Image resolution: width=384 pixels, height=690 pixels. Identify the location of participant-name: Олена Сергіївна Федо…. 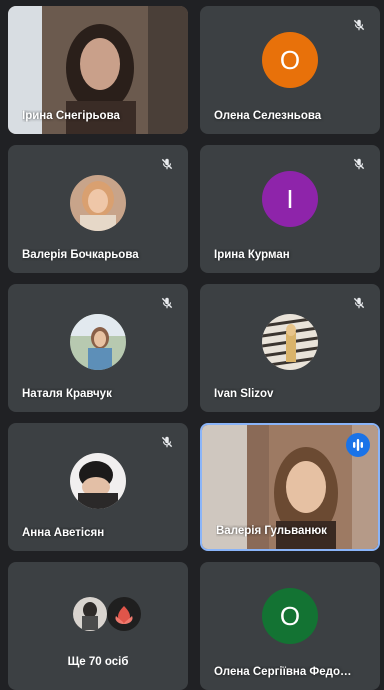
(283, 672).